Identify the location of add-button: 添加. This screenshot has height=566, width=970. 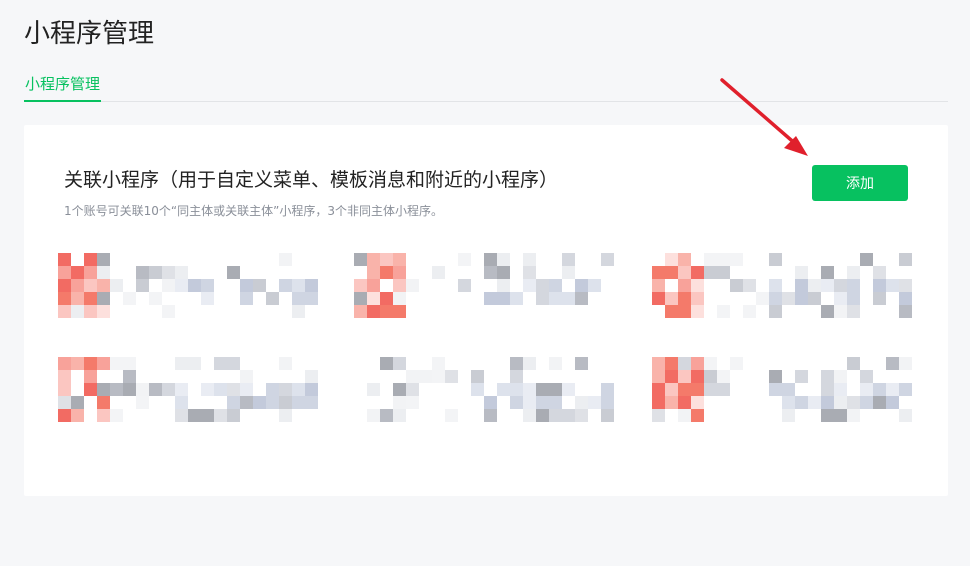
(860, 183).